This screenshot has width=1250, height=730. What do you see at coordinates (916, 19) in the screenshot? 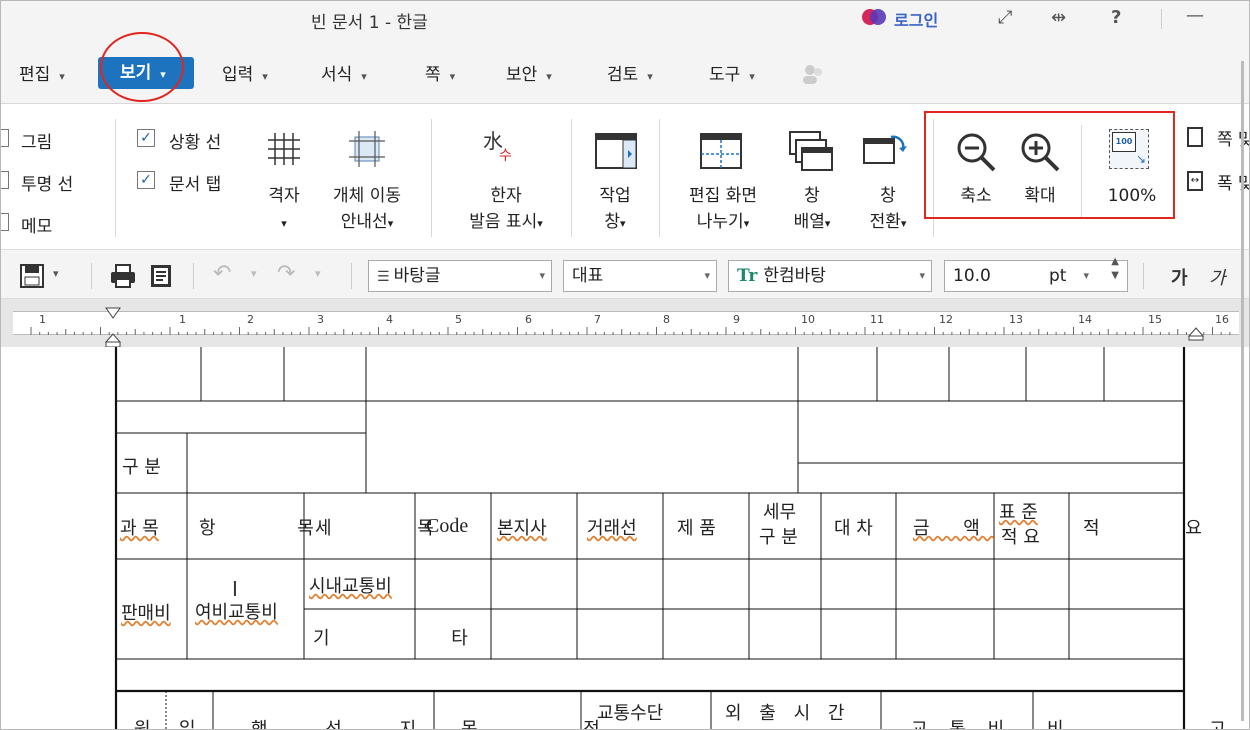
I see `login-button: 로그인` at bounding box center [916, 19].